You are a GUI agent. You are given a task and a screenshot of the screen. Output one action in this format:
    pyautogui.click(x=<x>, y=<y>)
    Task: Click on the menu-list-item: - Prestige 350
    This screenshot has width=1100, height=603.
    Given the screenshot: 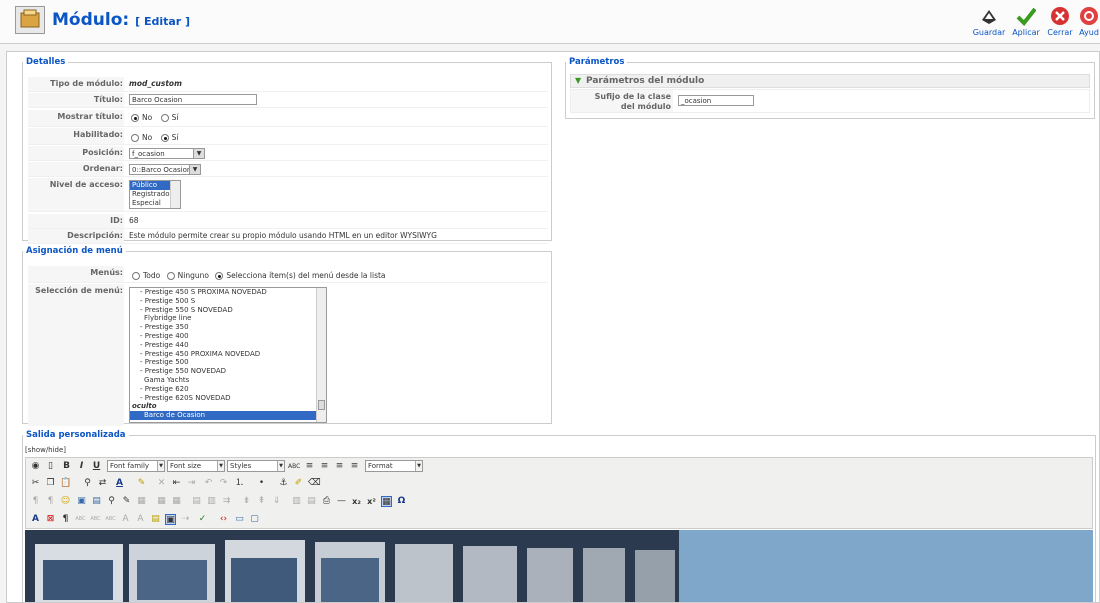 What is the action you would take?
    pyautogui.click(x=228, y=327)
    